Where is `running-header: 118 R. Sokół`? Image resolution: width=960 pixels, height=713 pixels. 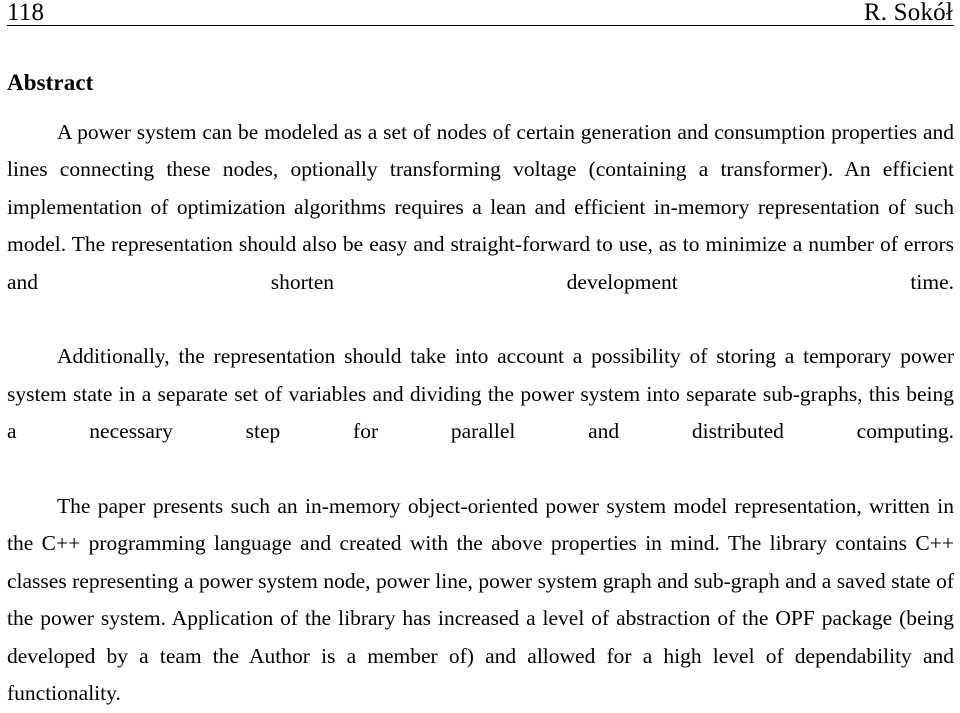
running-header: 118 R. Sokół is located at coordinates (480, 14).